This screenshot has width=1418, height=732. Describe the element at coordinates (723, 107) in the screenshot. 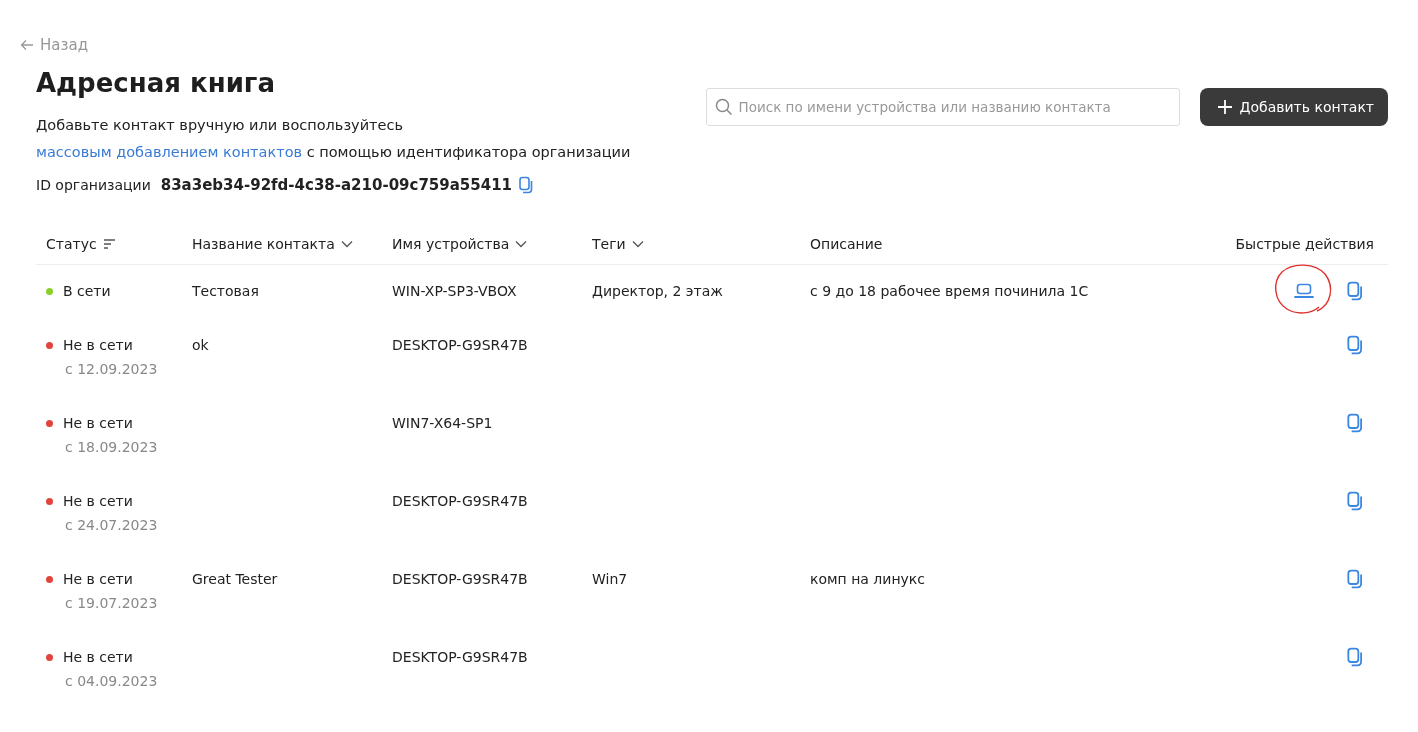

I see `search-icon` at that location.